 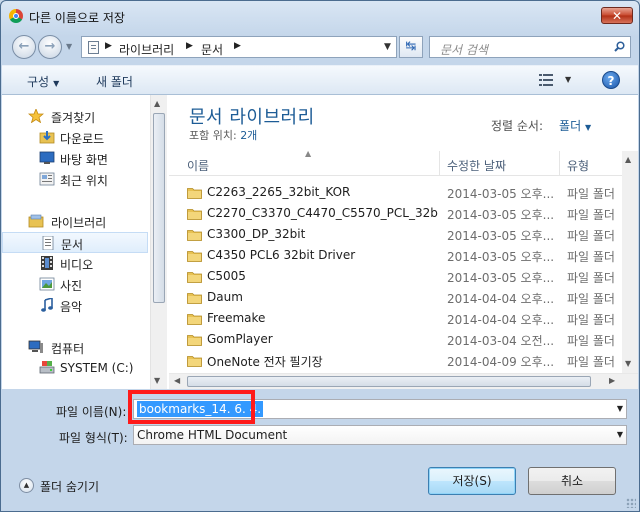 What do you see at coordinates (75, 368) in the screenshot?
I see `sidebar-item-system-drive: SYSTEM (C:)` at bounding box center [75, 368].